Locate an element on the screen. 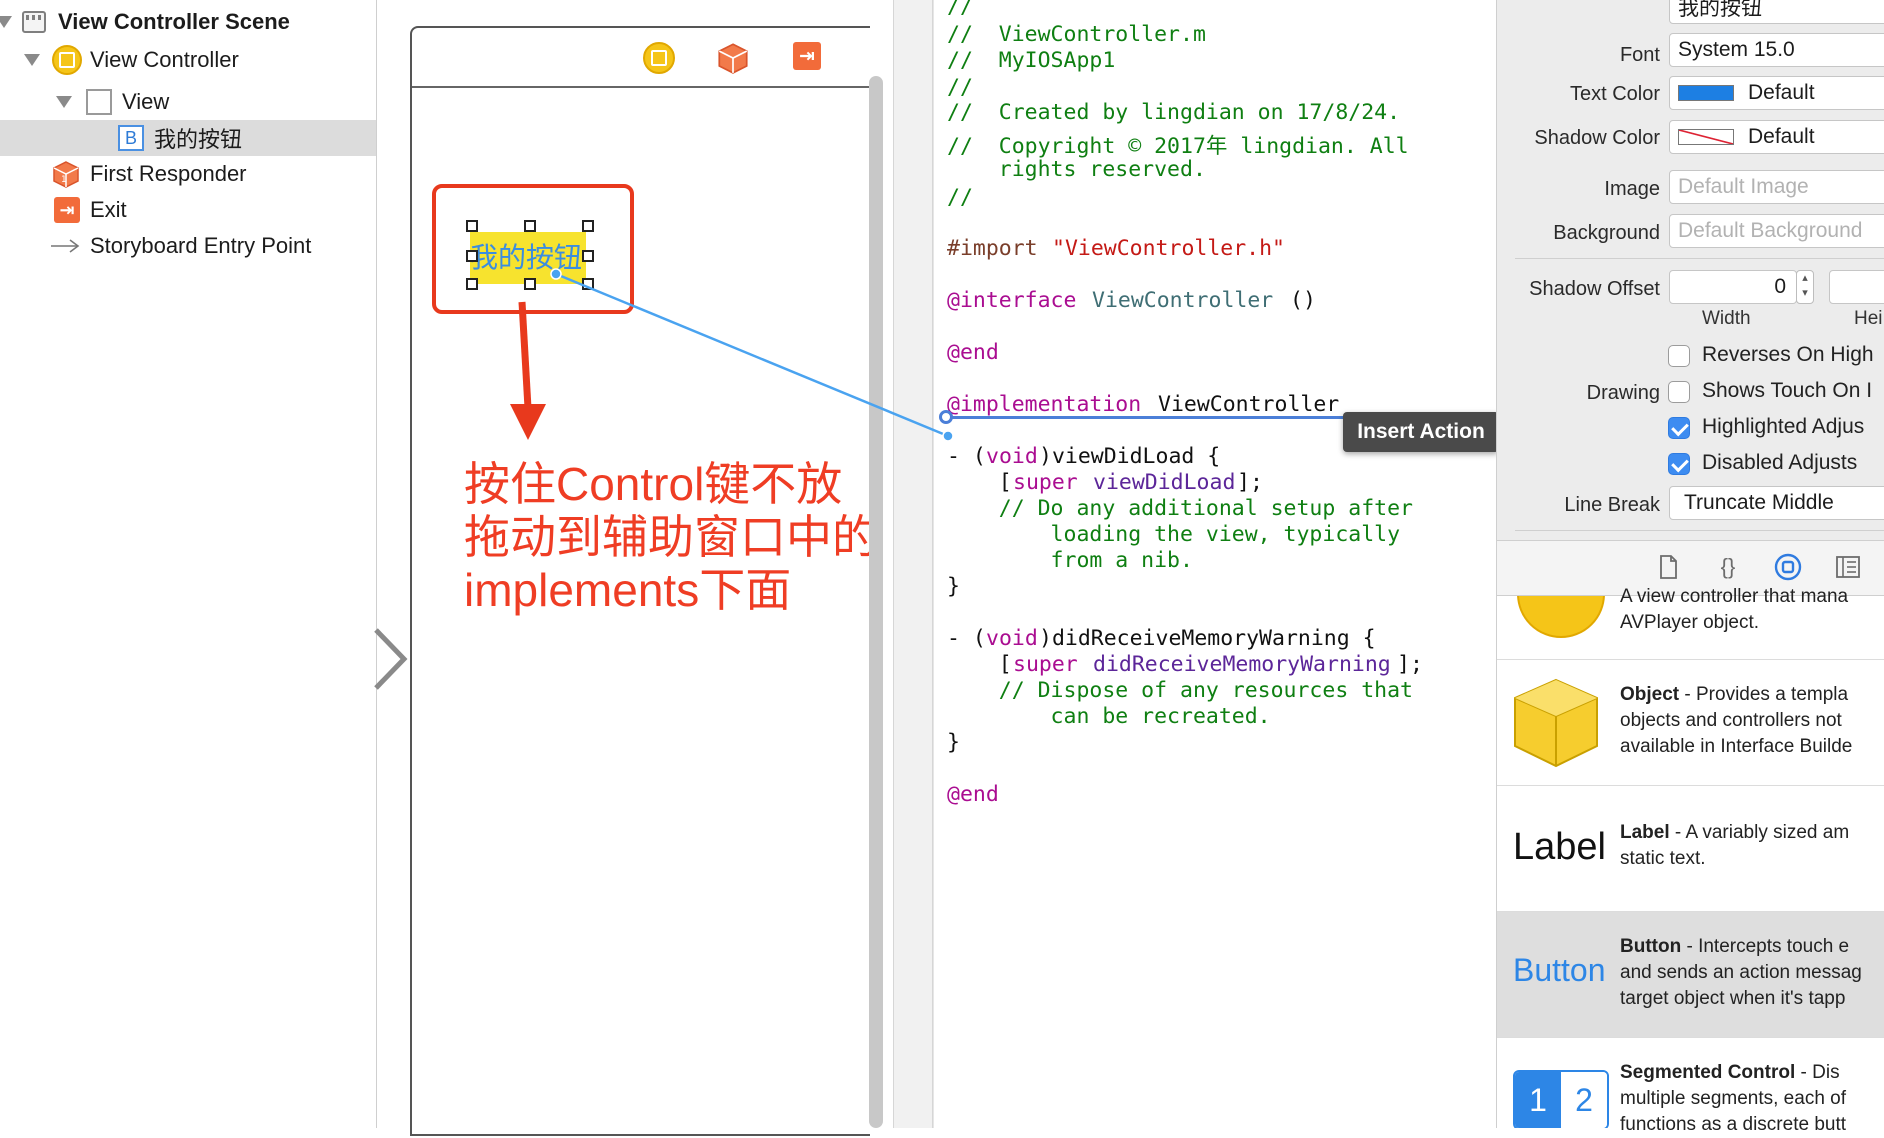 Image resolution: width=1884 pixels, height=1138 pixels. view-controller-icon is located at coordinates (659, 58).